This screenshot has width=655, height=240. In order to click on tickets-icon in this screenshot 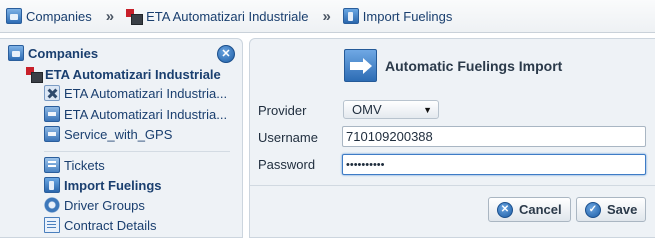, I will do `click(52, 165)`.